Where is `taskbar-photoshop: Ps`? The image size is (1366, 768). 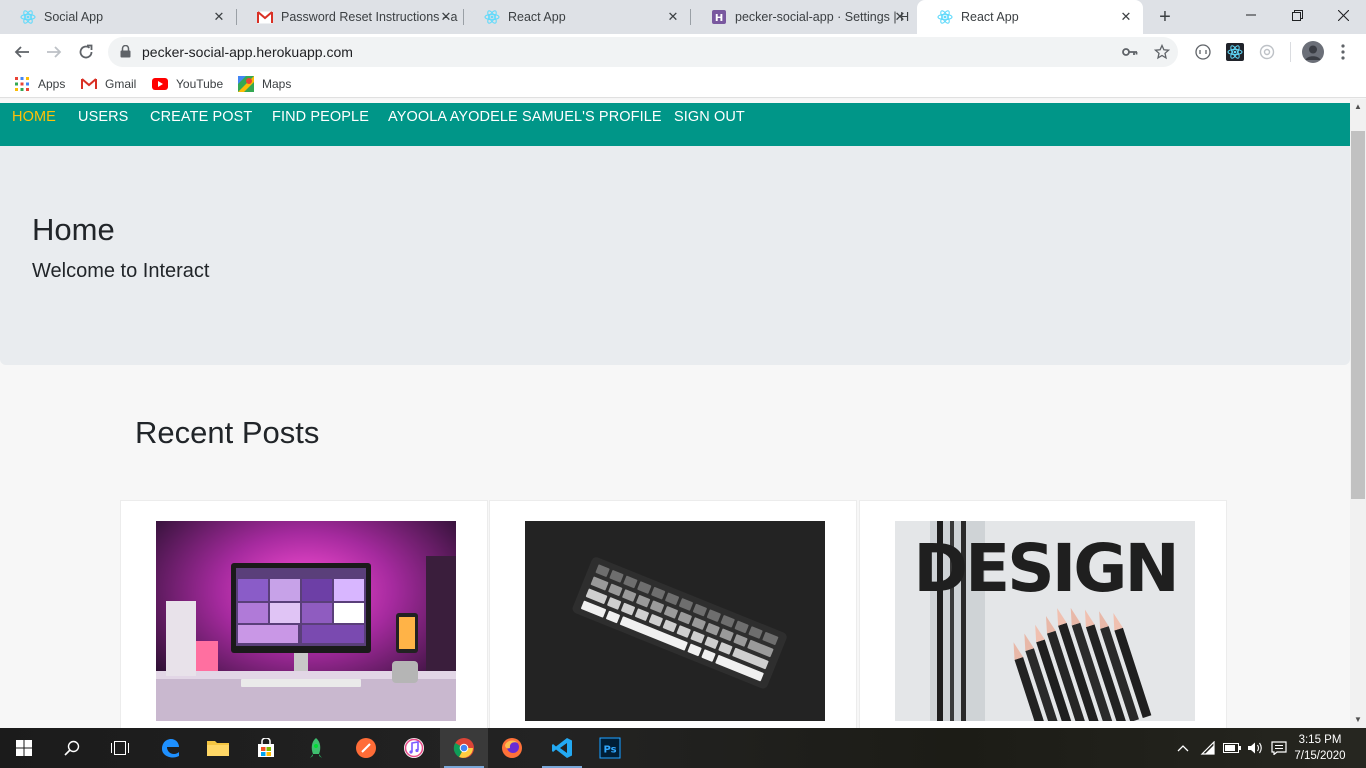
taskbar-photoshop: Ps is located at coordinates (610, 748).